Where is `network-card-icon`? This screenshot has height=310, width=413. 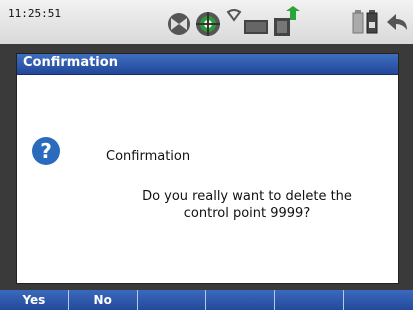 network-card-icon is located at coordinates (256, 27).